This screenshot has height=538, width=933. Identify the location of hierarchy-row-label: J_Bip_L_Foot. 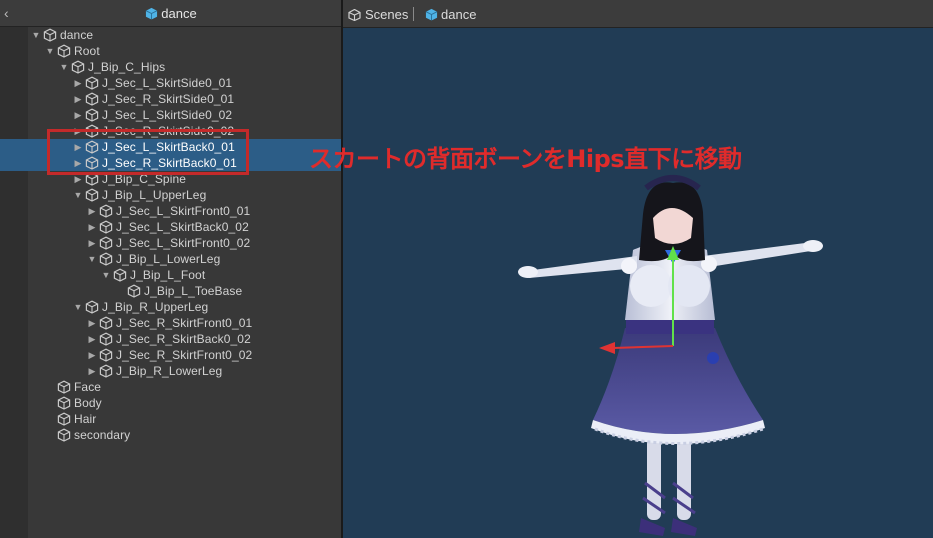
(168, 275).